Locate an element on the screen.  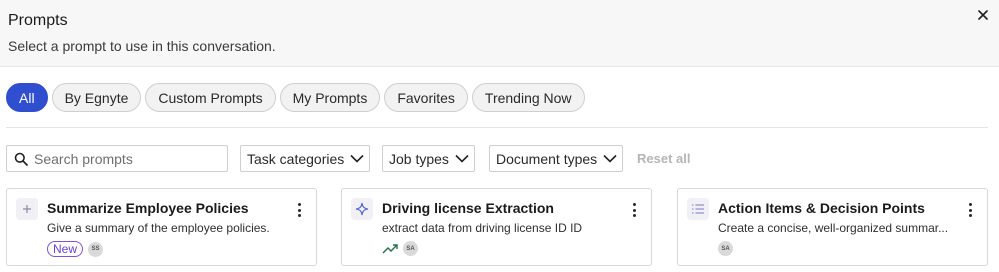
prompt-card-description: extract data from driving license ID ID is located at coordinates (482, 228).